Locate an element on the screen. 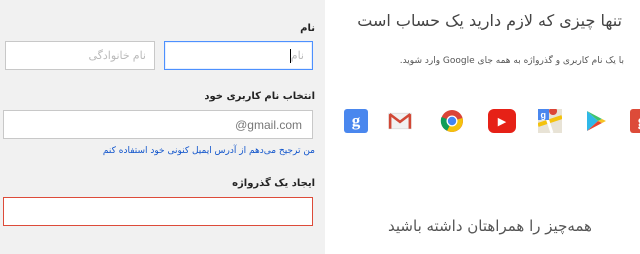 The width and height of the screenshot is (640, 254). google-plus-icon: g is located at coordinates (635, 121).